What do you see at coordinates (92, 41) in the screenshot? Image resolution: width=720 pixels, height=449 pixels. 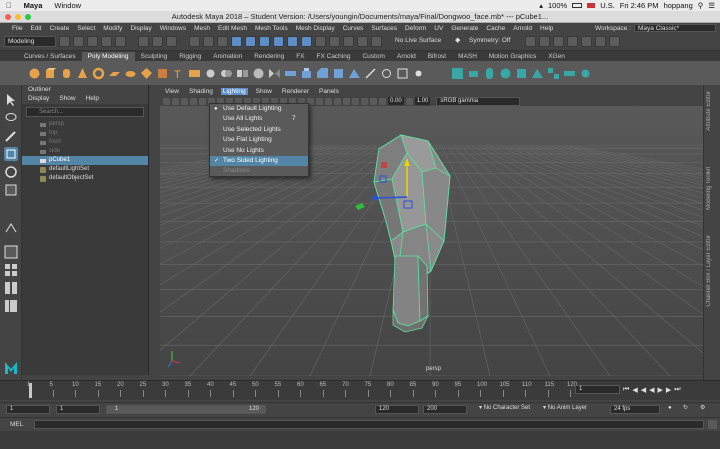 I see `save-scene-icon` at bounding box center [92, 41].